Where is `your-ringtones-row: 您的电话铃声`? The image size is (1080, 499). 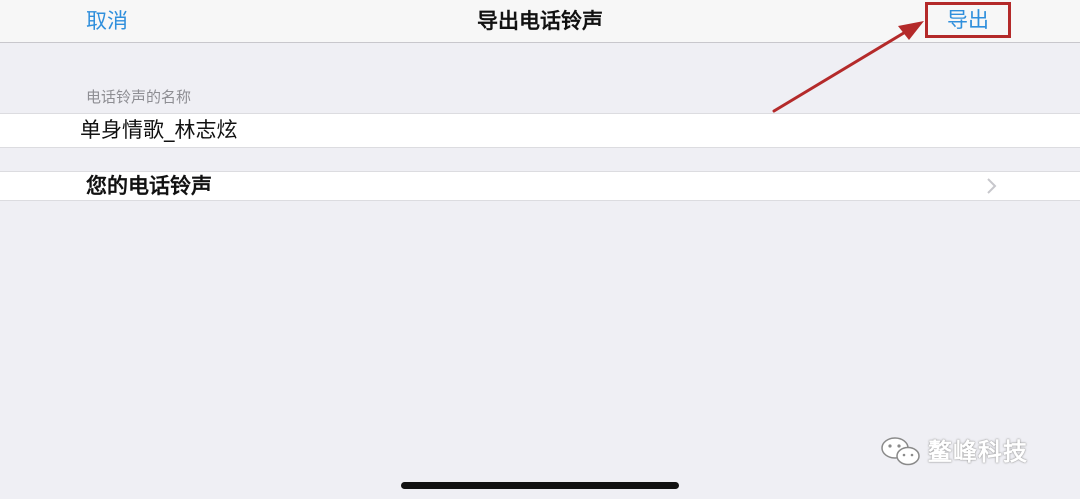 your-ringtones-row: 您的电话铃声 is located at coordinates (540, 186).